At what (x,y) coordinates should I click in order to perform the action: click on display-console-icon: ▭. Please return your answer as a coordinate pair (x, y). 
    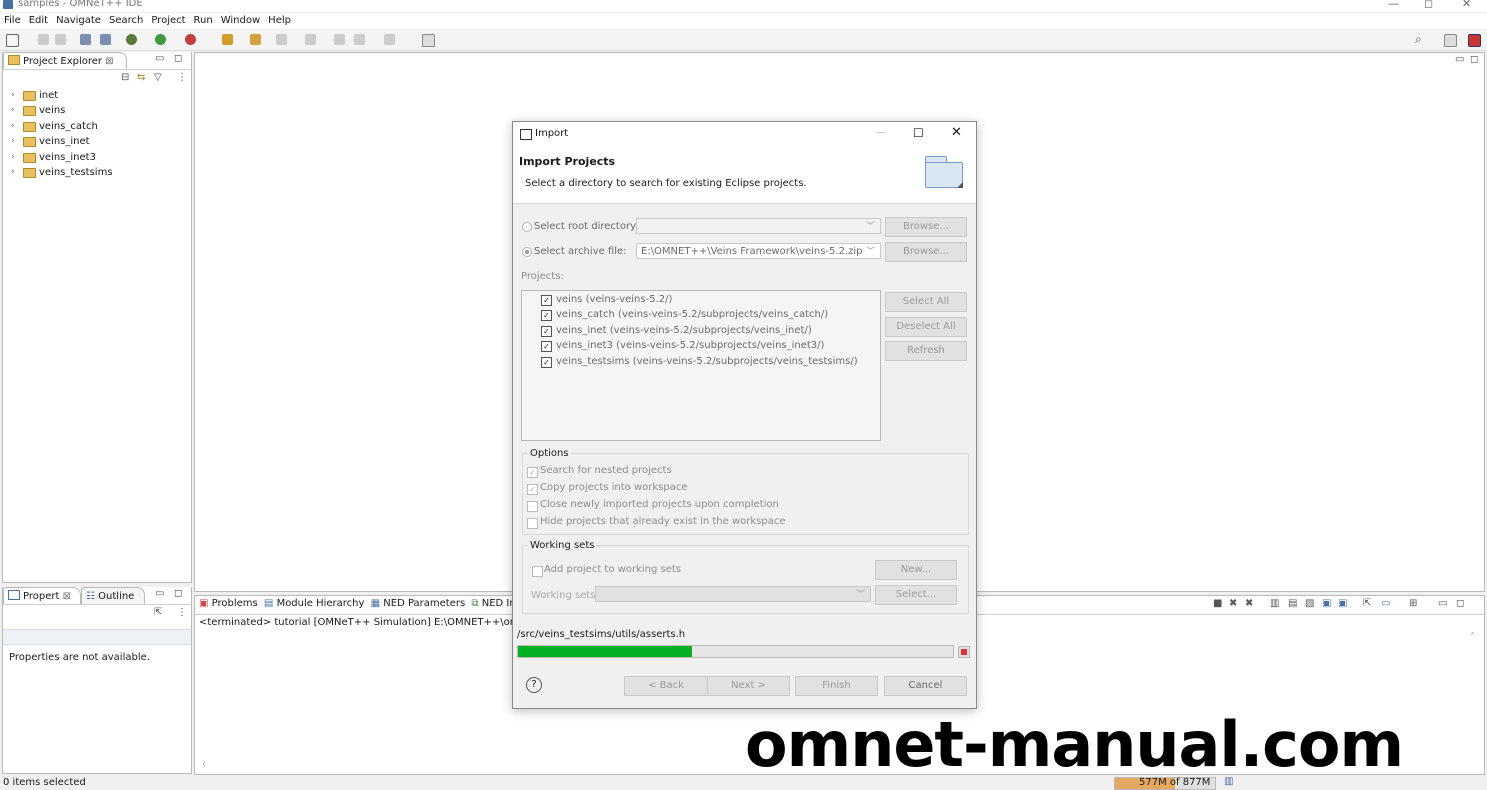
    Looking at the image, I should click on (1385, 603).